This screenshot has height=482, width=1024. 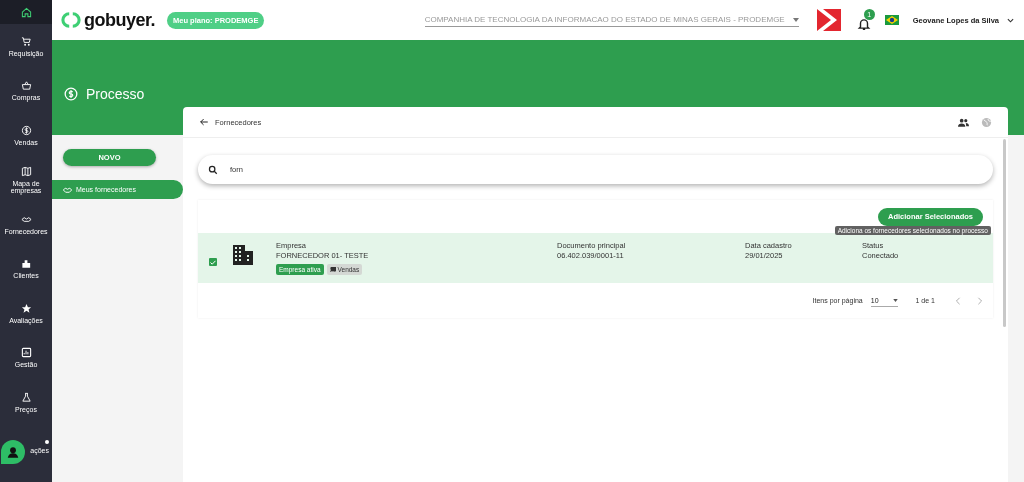 I want to click on sidebar-item, so click(x=26, y=12).